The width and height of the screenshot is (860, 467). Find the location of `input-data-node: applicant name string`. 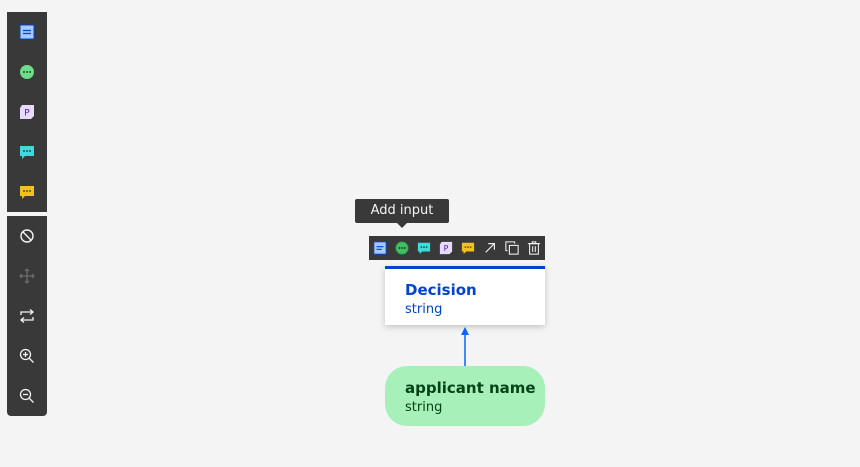

input-data-node: applicant name string is located at coordinates (465, 396).